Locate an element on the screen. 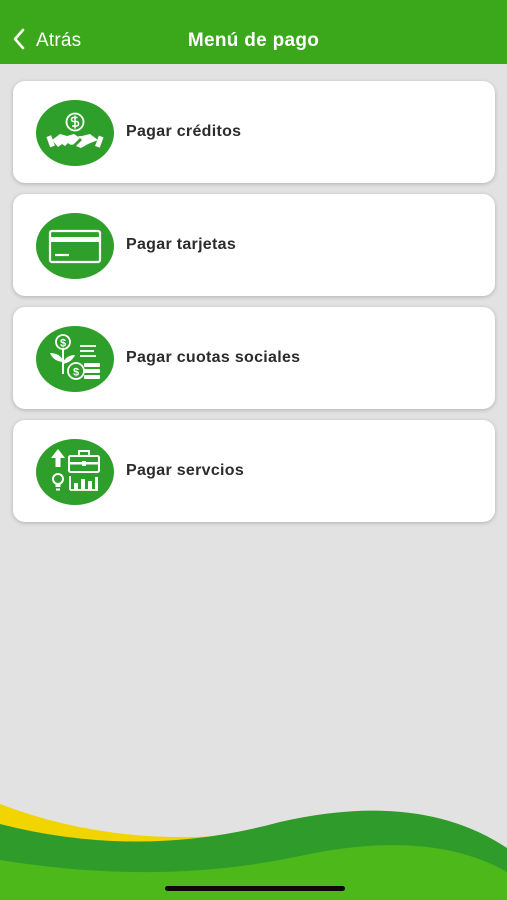  menu-item-label: Pagar cuotas sociales is located at coordinates (213, 357).